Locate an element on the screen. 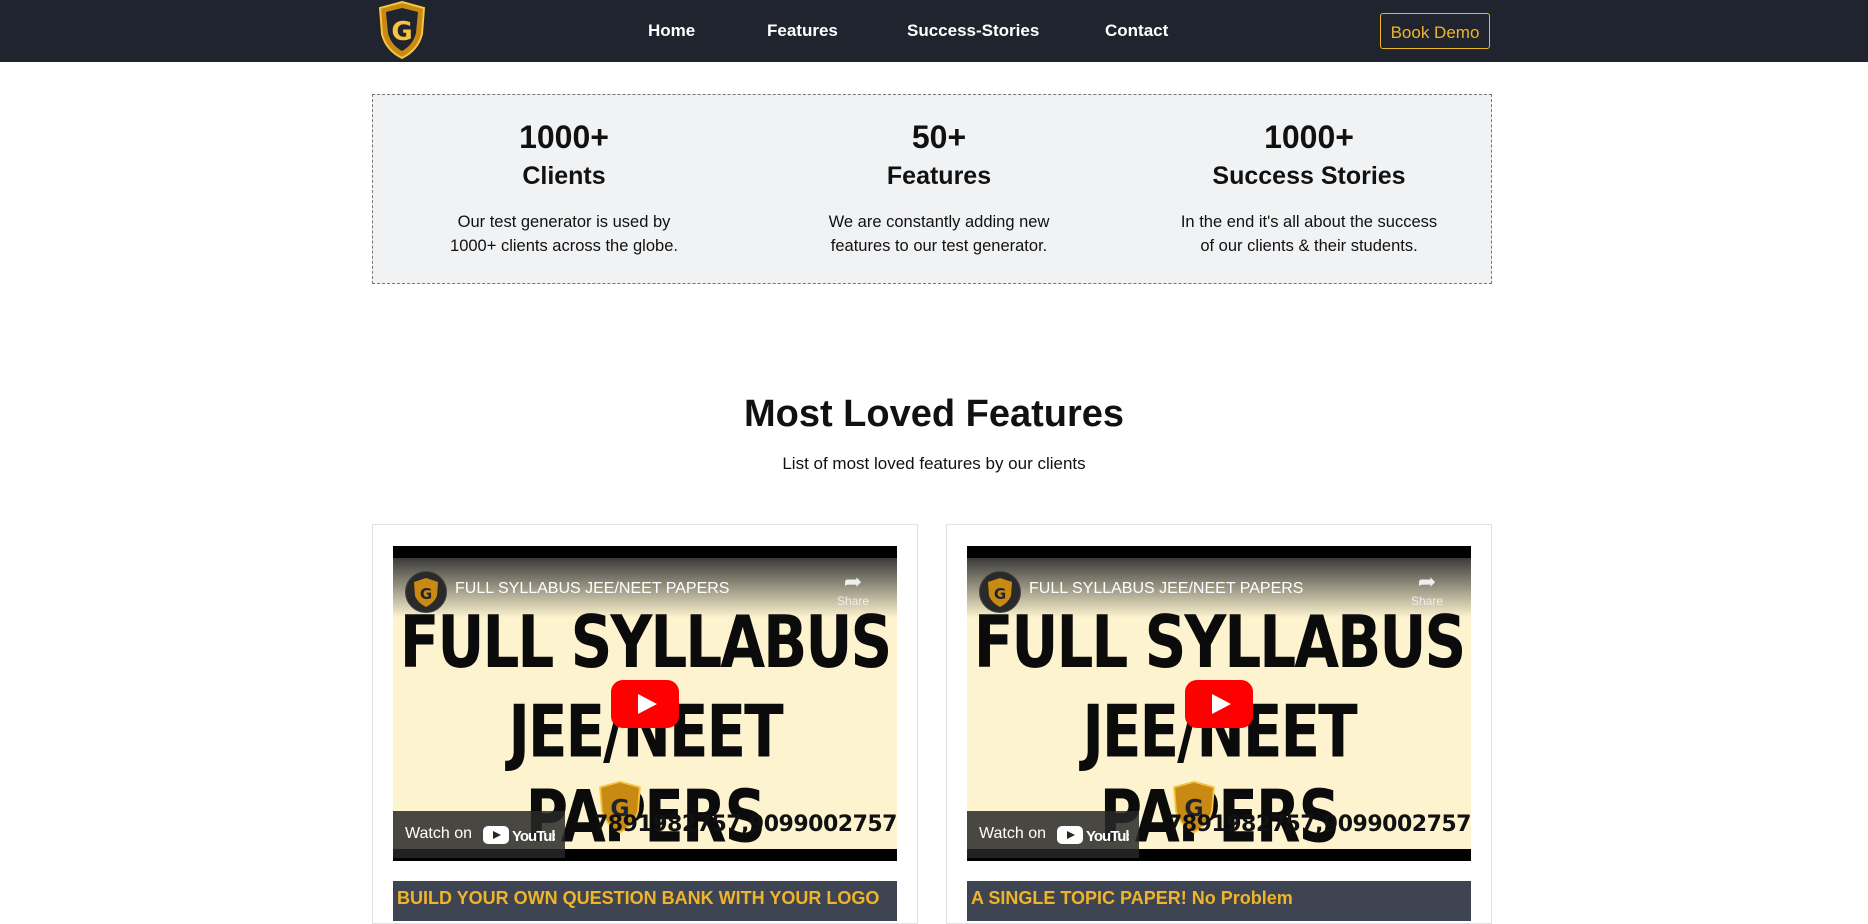  nav-home-link: Home is located at coordinates (671, 31).